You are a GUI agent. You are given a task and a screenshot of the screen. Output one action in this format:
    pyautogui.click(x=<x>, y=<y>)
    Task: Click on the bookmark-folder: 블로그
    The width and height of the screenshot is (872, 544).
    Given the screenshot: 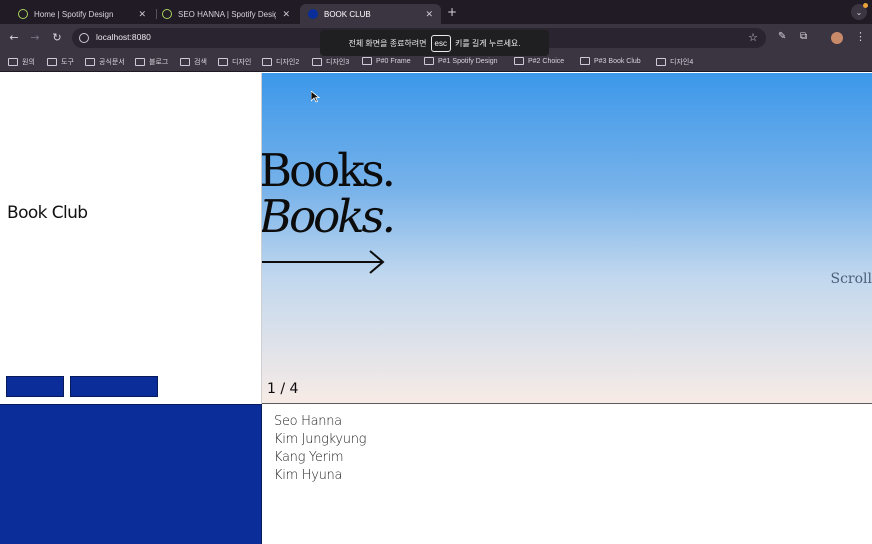 What is the action you would take?
    pyautogui.click(x=151, y=62)
    